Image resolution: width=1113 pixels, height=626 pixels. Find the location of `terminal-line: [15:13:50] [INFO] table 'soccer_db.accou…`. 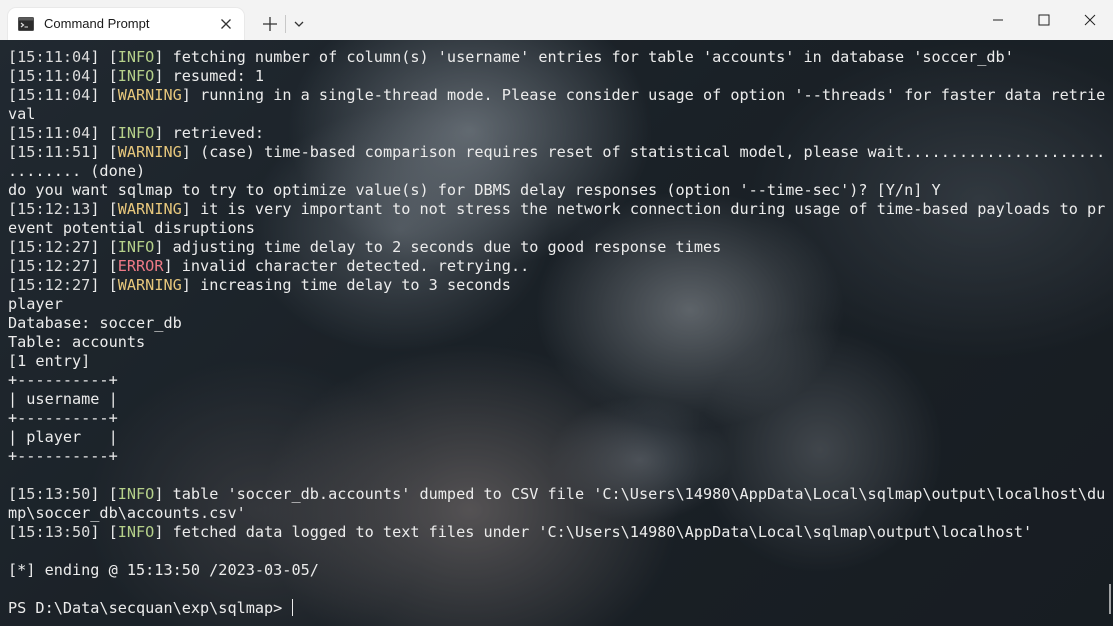

terminal-line: [15:13:50] [INFO] table 'soccer_db.accou… is located at coordinates (557, 494).